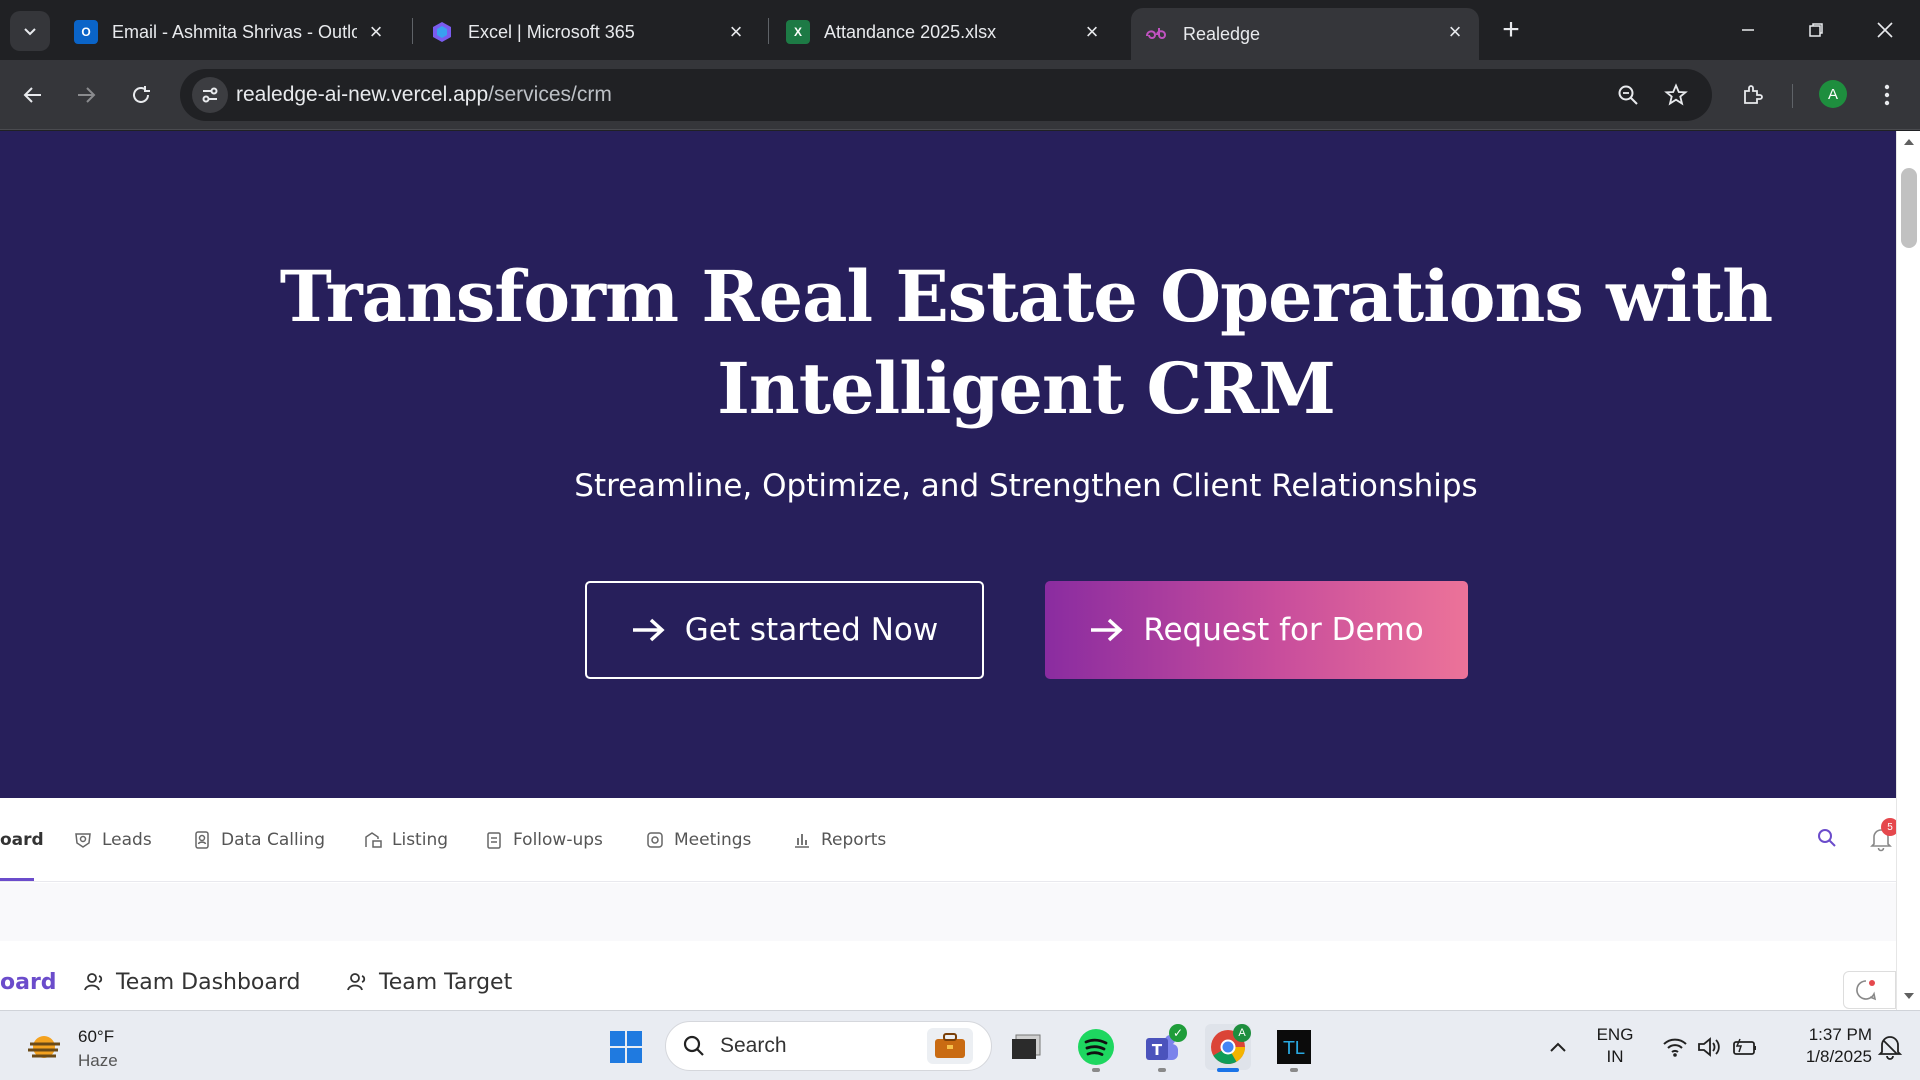 Image resolution: width=1920 pixels, height=1080 pixels. Describe the element at coordinates (1744, 1046) in the screenshot. I see `battery-icon` at that location.